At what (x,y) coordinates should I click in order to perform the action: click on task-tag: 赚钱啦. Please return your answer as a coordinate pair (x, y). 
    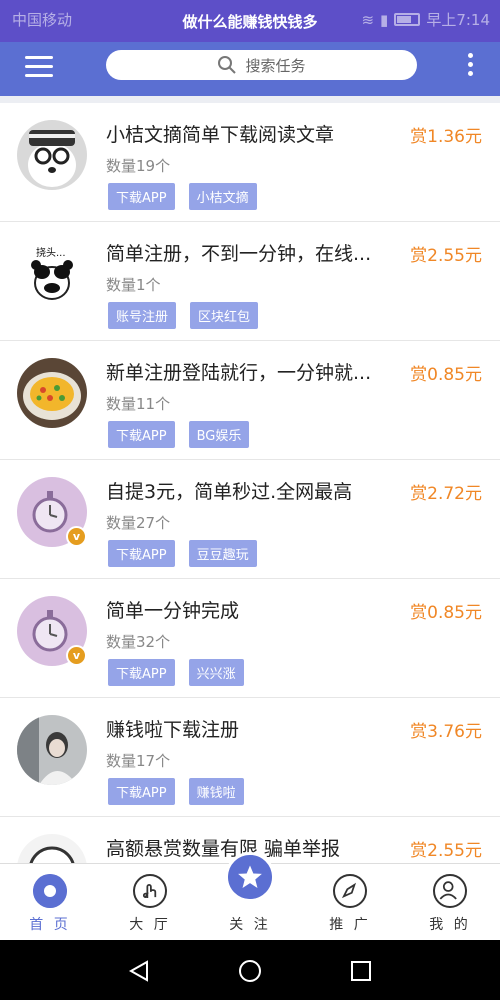
    Looking at the image, I should click on (216, 791).